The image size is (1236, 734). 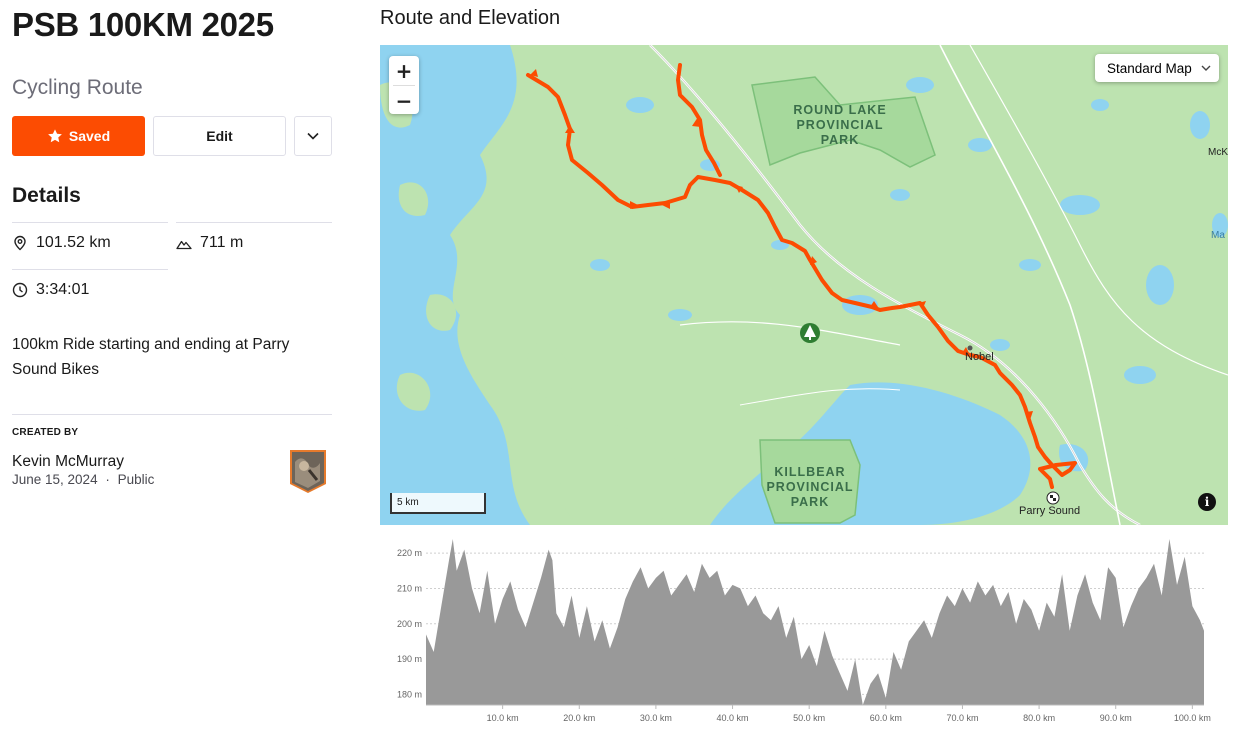 I want to click on mck-label: McK, so click(x=1218, y=152).